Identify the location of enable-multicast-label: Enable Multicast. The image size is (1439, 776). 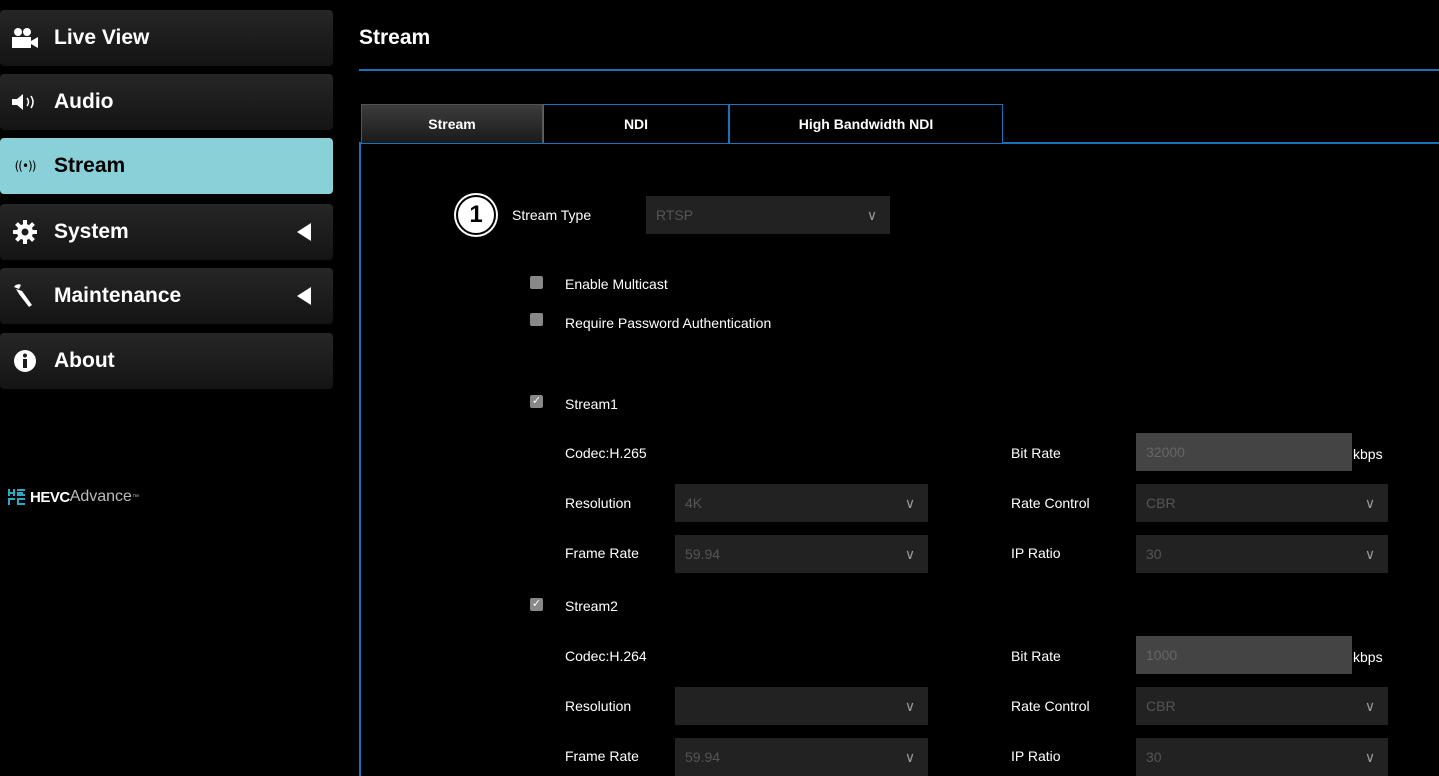
(616, 284).